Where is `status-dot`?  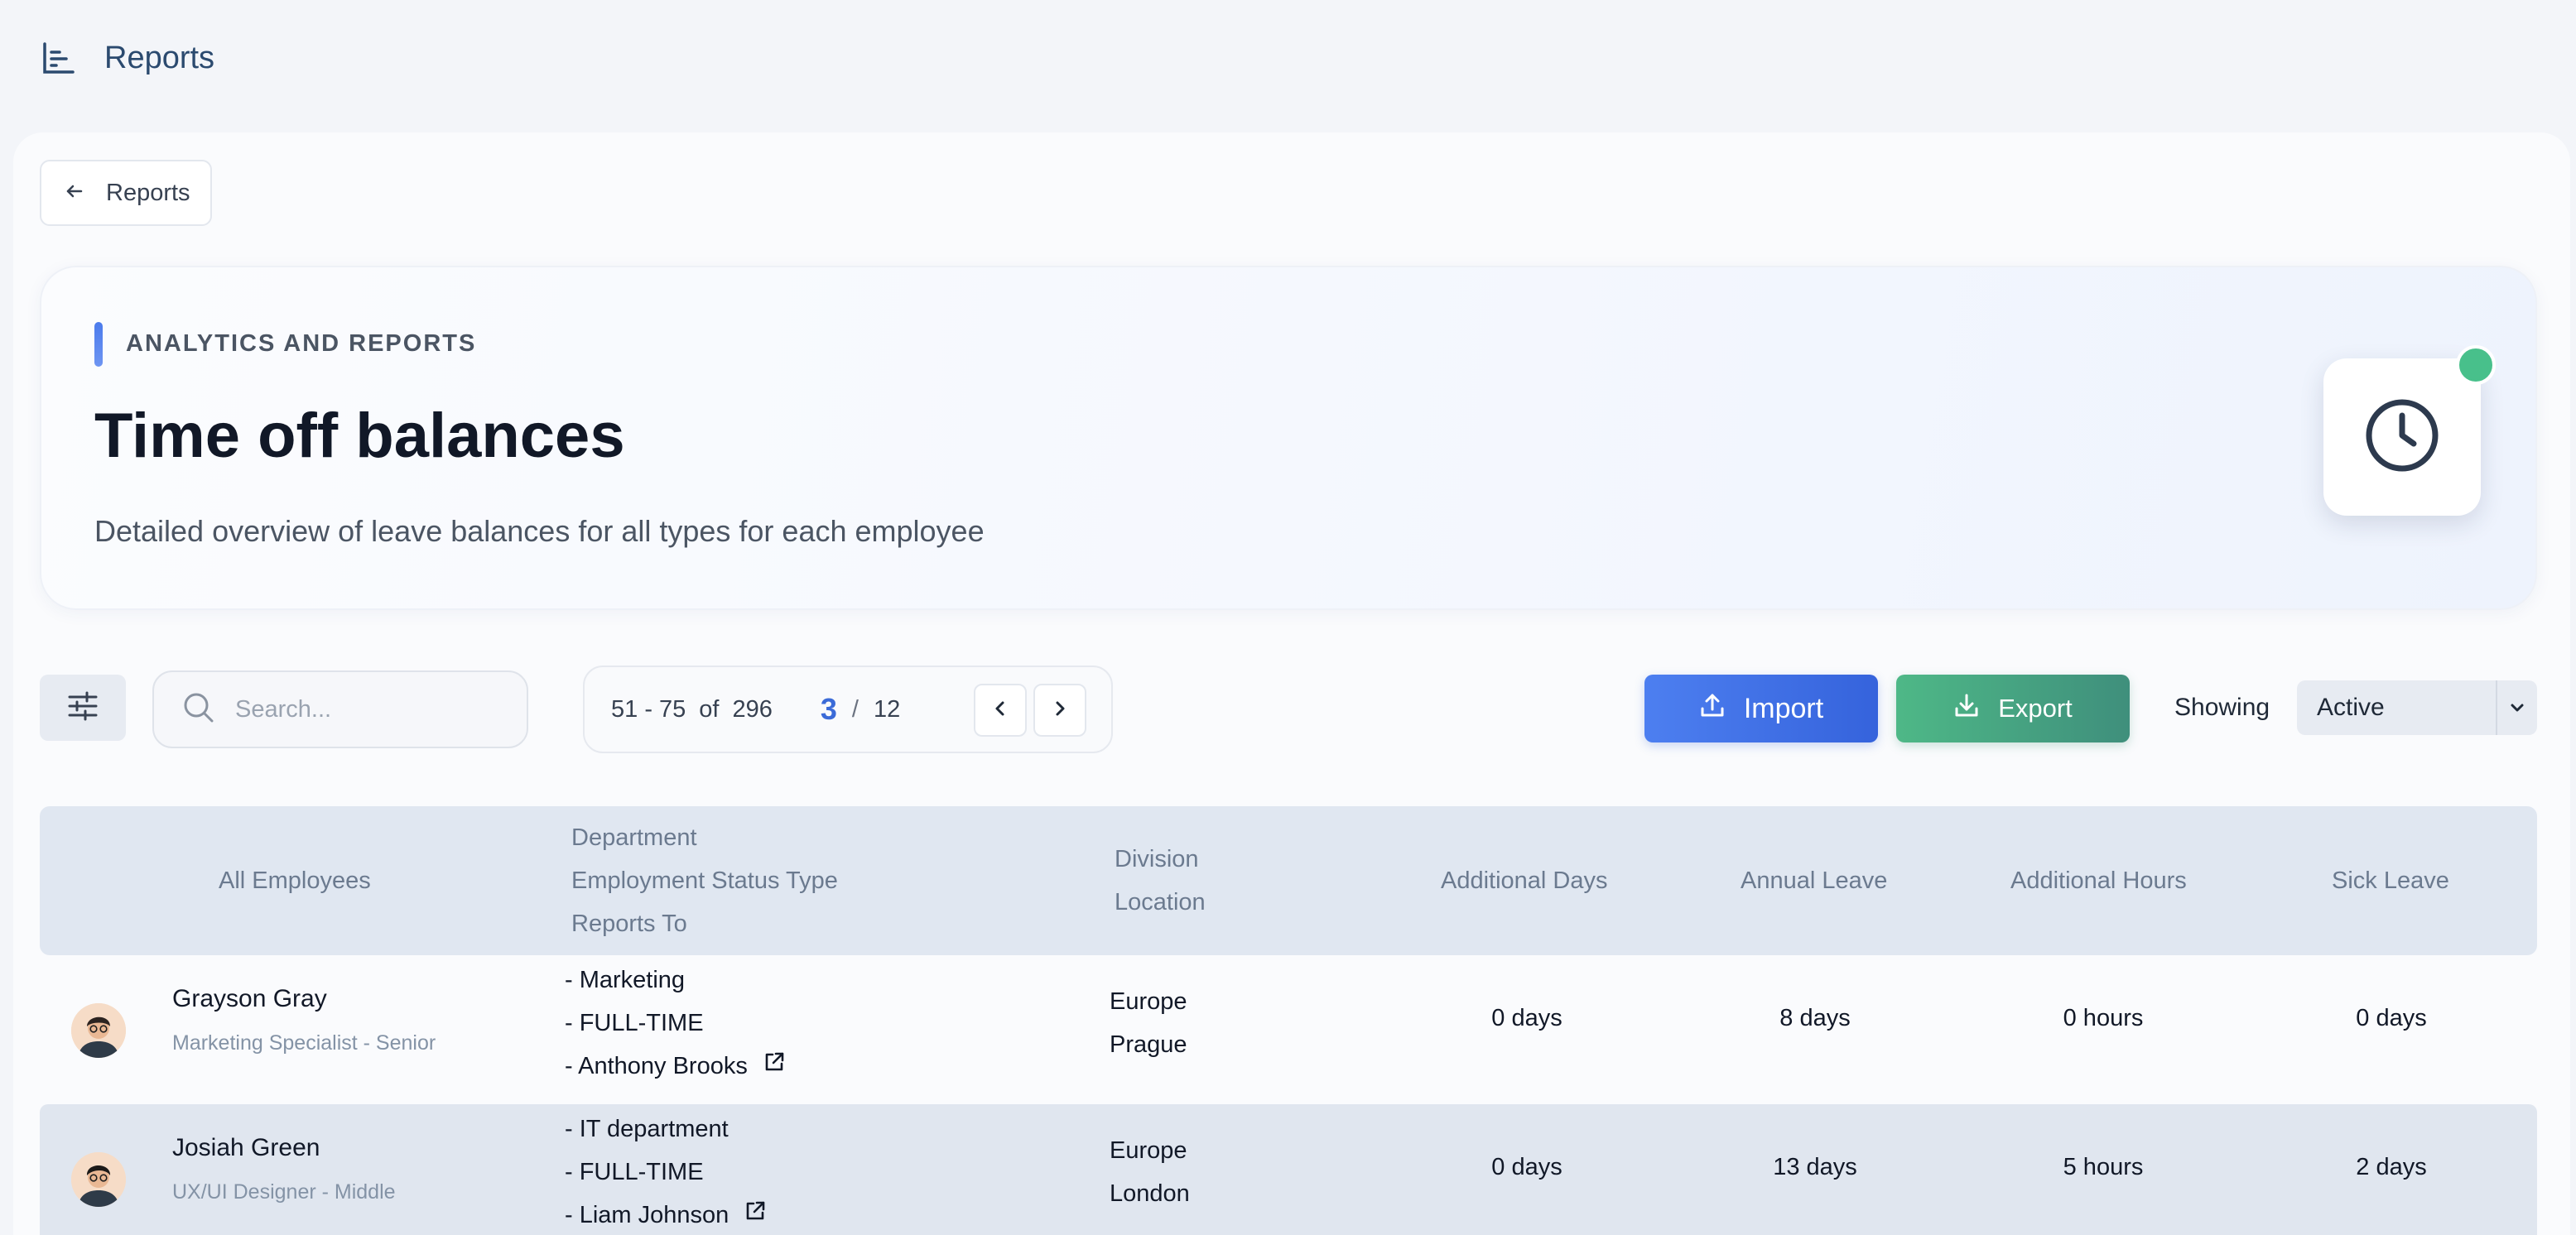
status-dot is located at coordinates (2476, 365).